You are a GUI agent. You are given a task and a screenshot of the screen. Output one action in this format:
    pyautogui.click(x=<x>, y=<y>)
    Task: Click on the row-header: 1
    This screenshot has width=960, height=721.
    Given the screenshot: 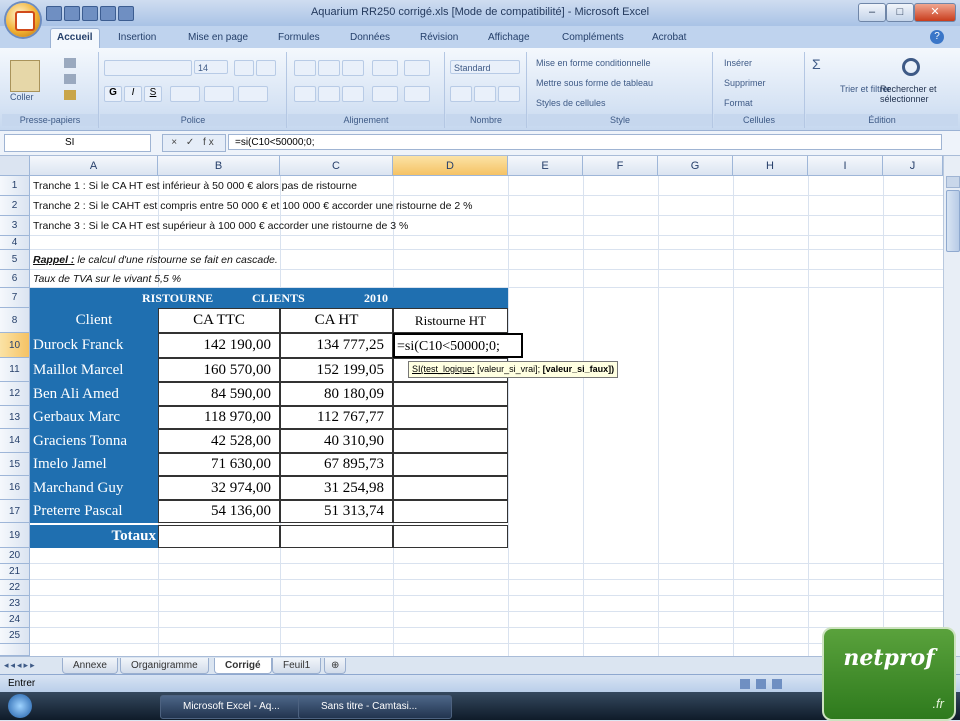 What is the action you would take?
    pyautogui.click(x=15, y=186)
    